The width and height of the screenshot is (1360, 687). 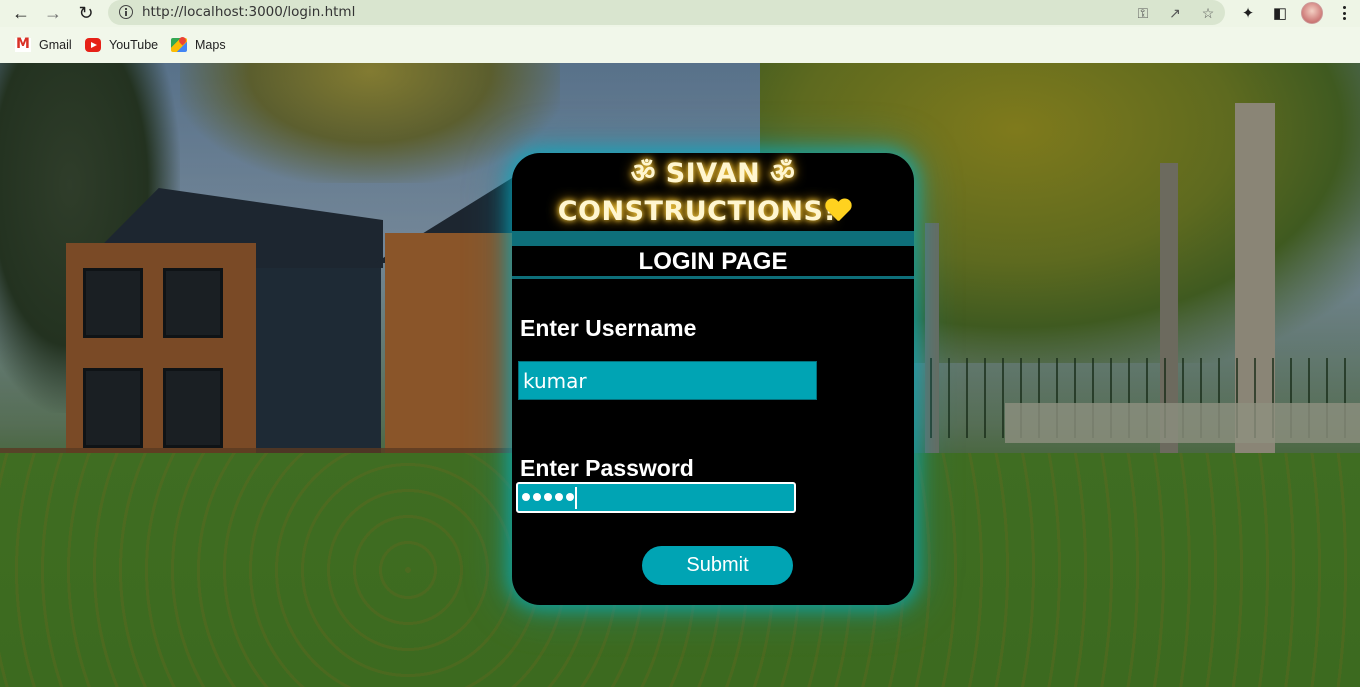 I want to click on bookmark-label: Maps, so click(x=210, y=45).